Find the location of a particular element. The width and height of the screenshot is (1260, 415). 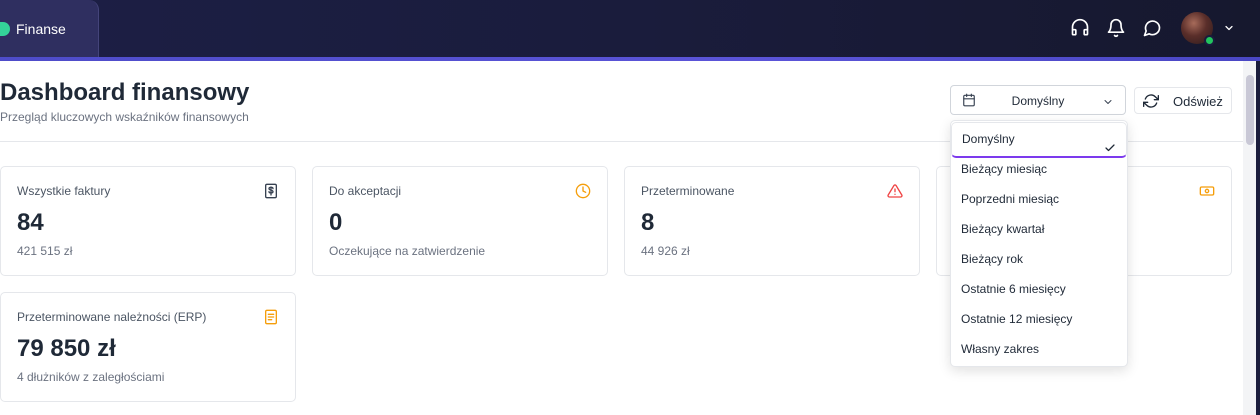

card-all-invoices: Wszystkie faktury 84 421 515 zł is located at coordinates (148, 221).